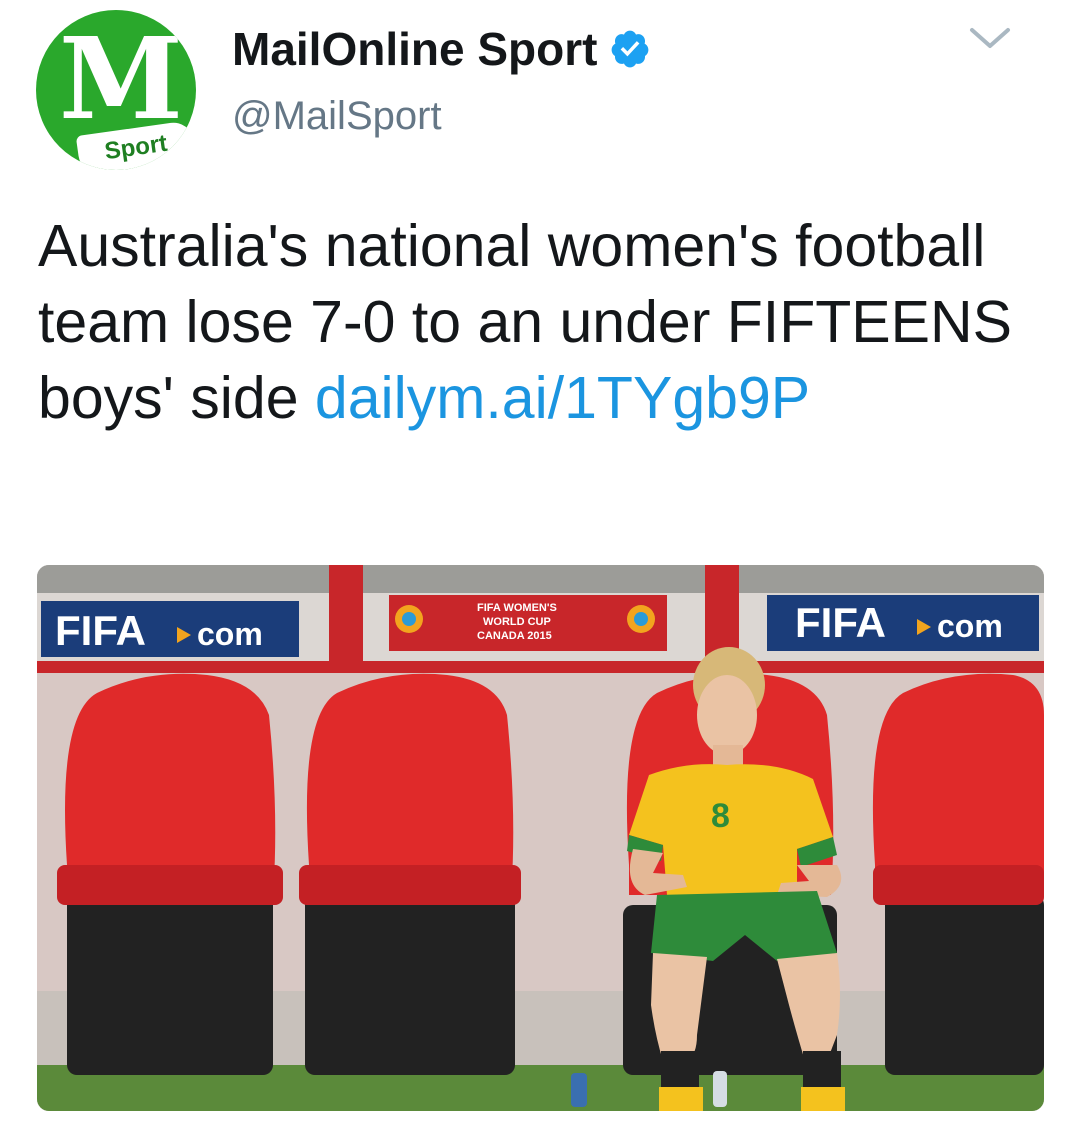  Describe the element at coordinates (970, 626) in the screenshot. I see `fifa-board-right-suffix: com` at that location.